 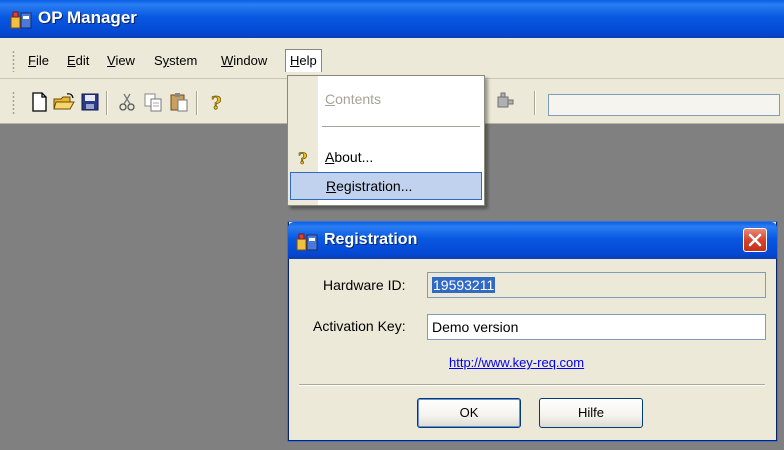 What do you see at coordinates (78, 61) in the screenshot?
I see `menu-edit: Edit` at bounding box center [78, 61].